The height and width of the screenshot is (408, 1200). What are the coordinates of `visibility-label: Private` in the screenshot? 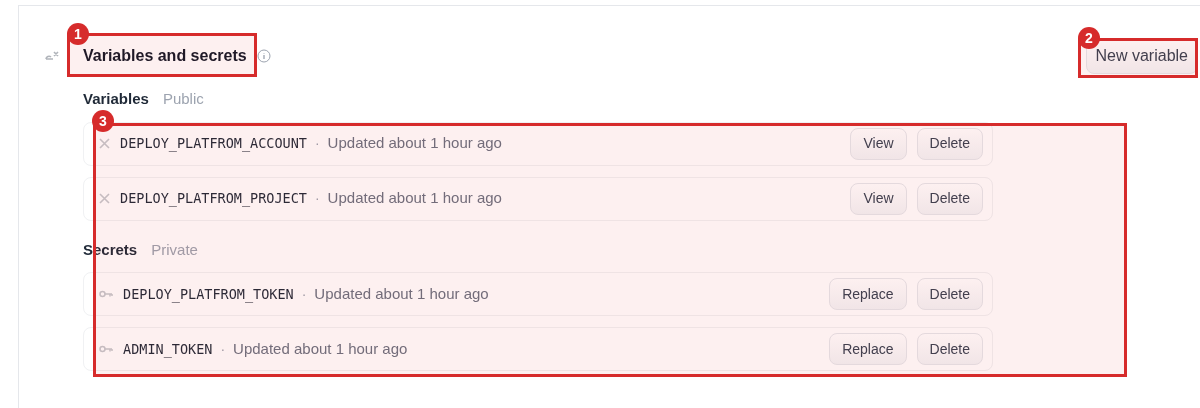 It's located at (174, 249).